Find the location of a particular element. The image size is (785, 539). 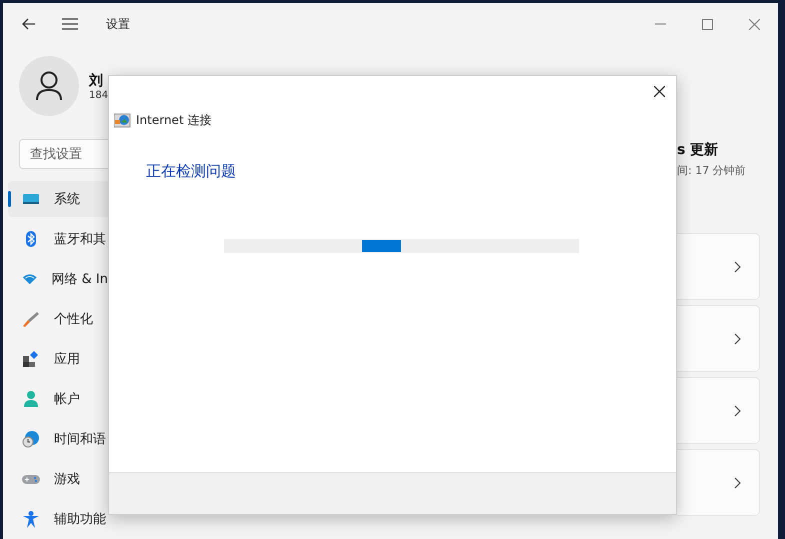

sidebar-item: 帐户 is located at coordinates (58, 399).